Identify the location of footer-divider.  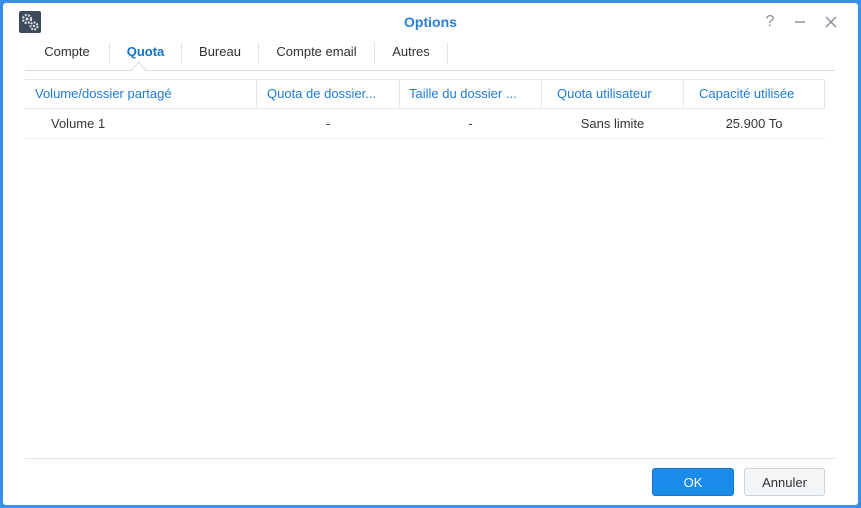
(430, 458).